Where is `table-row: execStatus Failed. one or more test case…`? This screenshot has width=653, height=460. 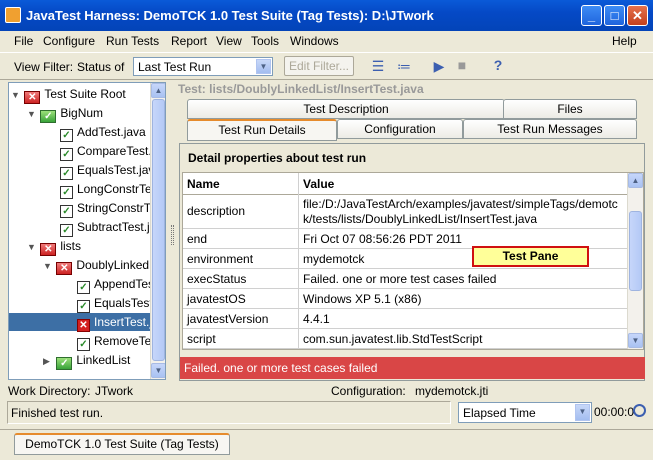
table-row: execStatus Failed. one or more test case… is located at coordinates (406, 279).